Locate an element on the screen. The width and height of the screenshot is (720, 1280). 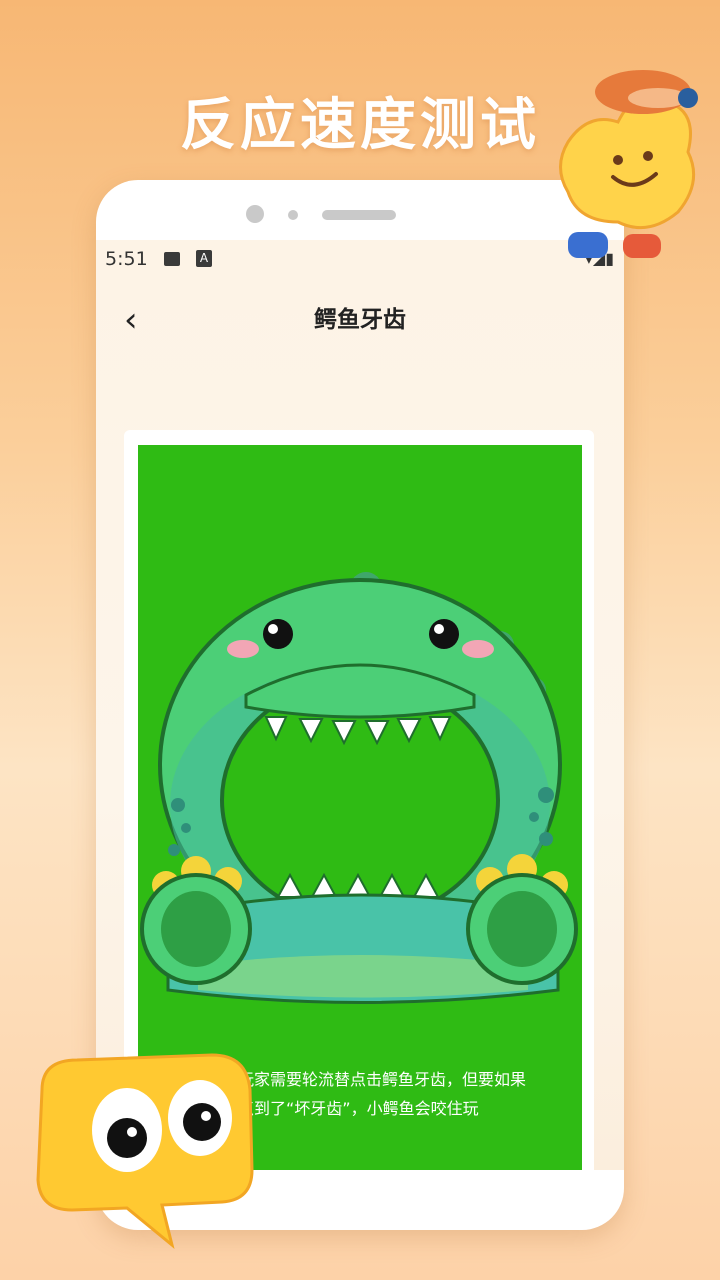
croc-foot-right is located at coordinates (522, 919).